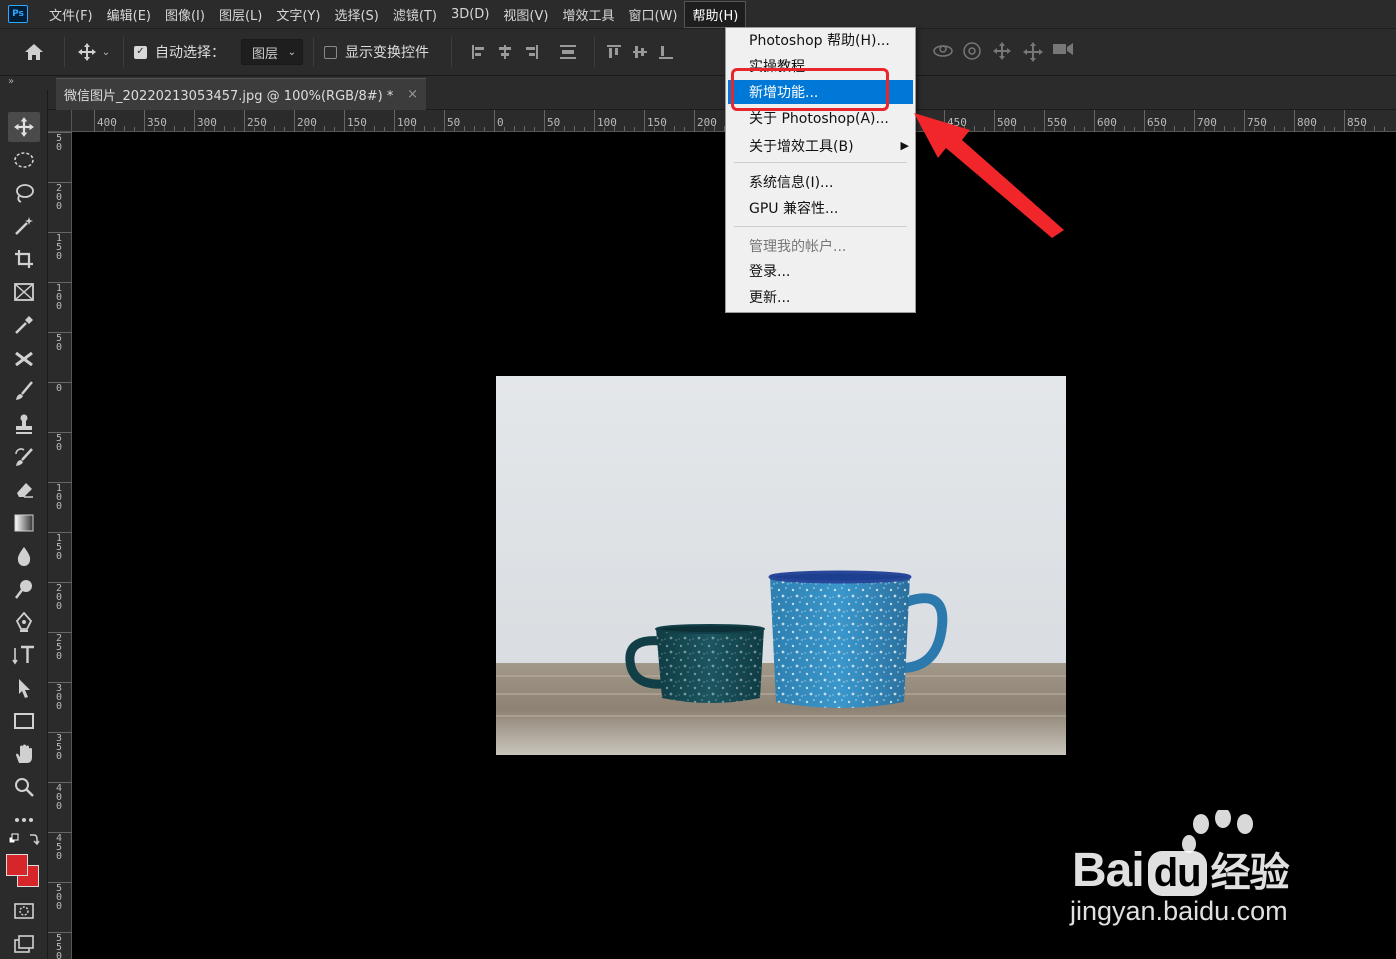 This screenshot has height=959, width=1396. What do you see at coordinates (715, 14) in the screenshot?
I see `menu-help: 帮助(H)` at bounding box center [715, 14].